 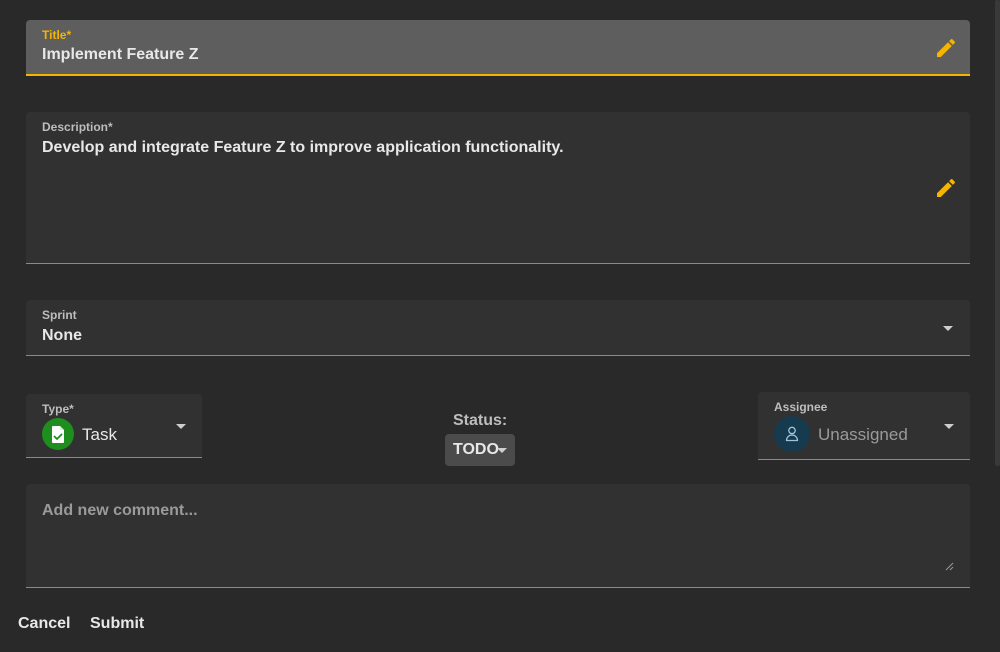 I want to click on cancel-button: Cancel, so click(x=44, y=624).